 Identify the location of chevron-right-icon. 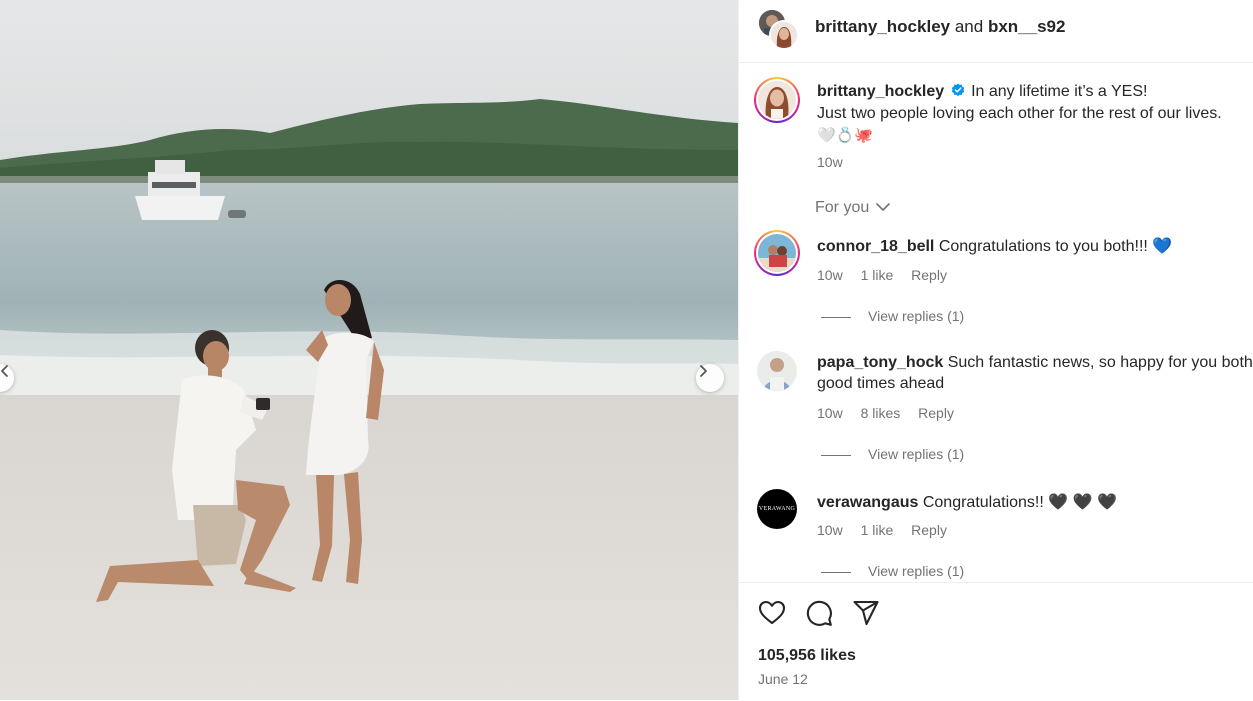
(703, 371).